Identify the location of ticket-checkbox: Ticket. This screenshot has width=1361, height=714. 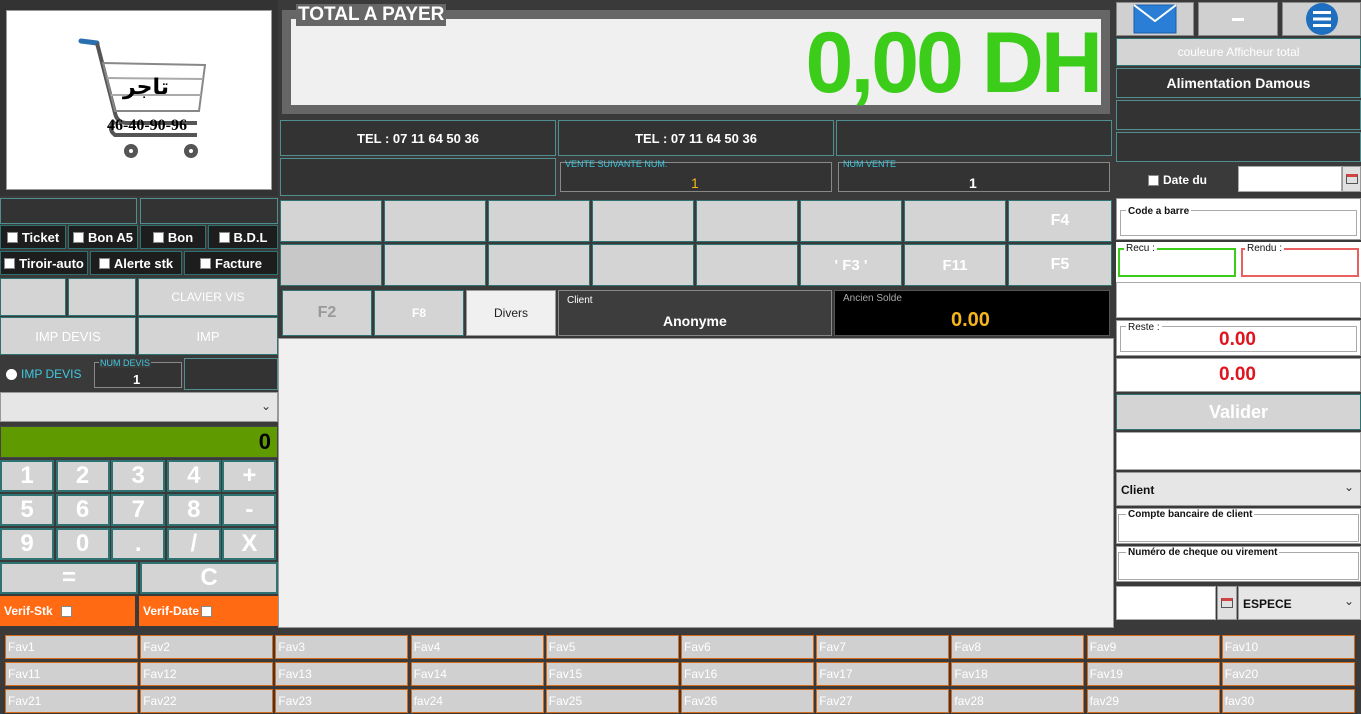
(33, 237).